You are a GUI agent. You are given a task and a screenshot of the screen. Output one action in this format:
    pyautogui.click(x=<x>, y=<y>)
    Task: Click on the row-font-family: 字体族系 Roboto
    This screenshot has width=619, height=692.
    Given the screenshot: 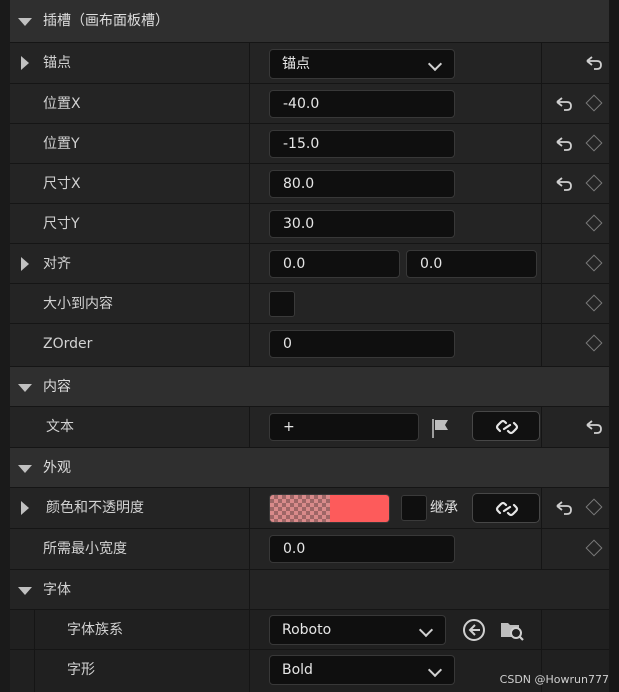 What is the action you would take?
    pyautogui.click(x=309, y=630)
    